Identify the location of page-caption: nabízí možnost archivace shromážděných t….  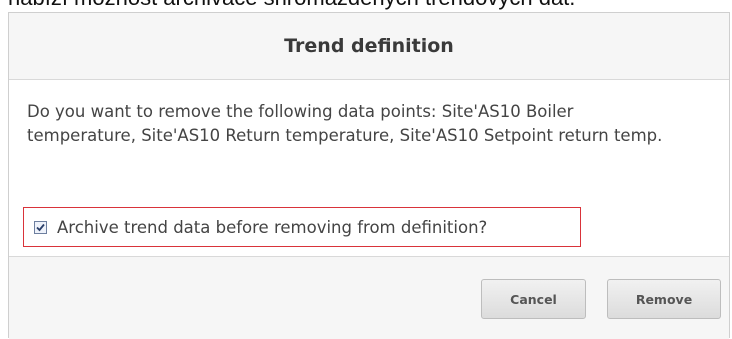
(291, 5).